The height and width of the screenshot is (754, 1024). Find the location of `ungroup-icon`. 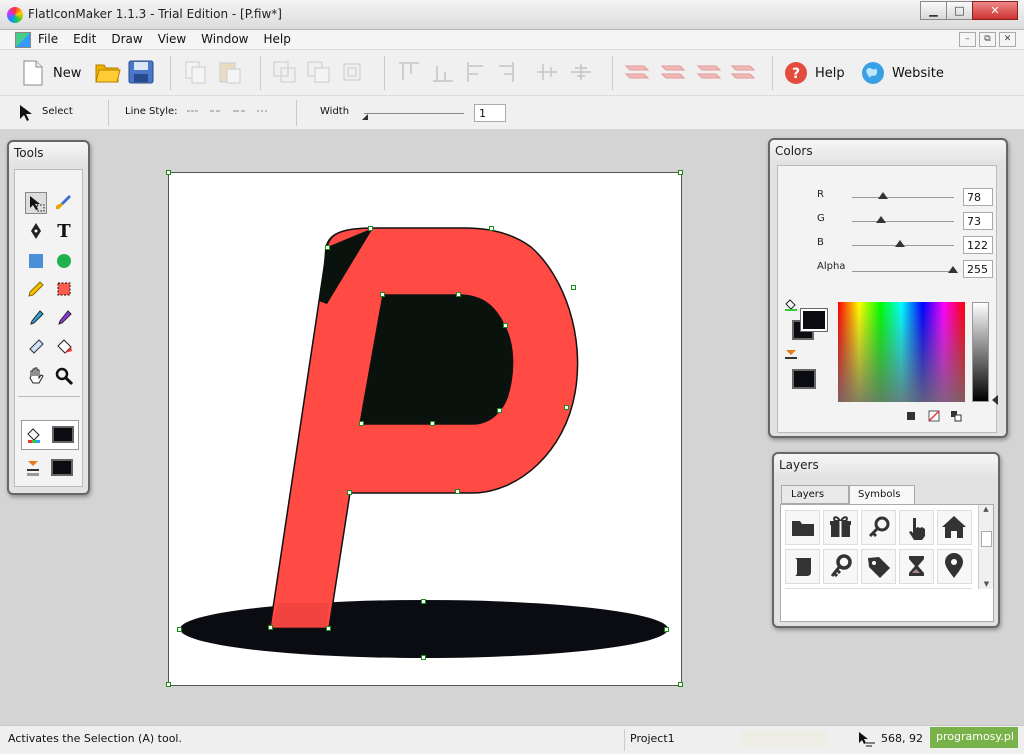

ungroup-icon is located at coordinates (319, 72).